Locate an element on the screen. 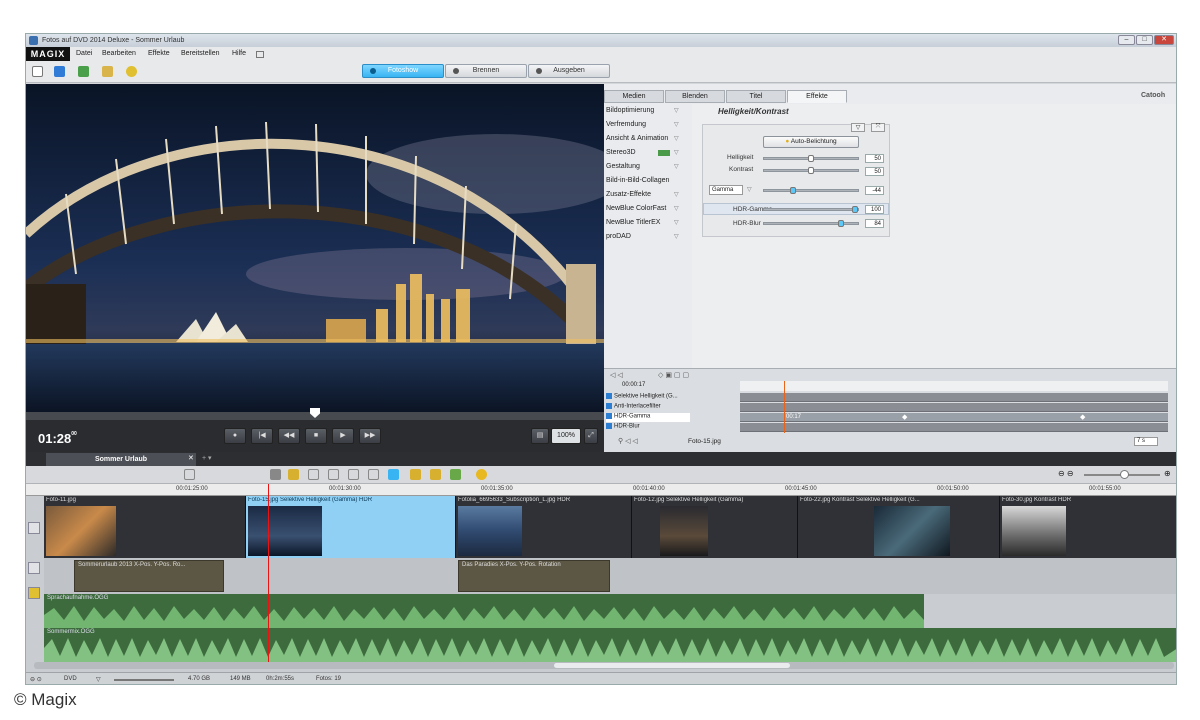 This screenshot has height=720, width=1200. hdr-gamma-value: 100 is located at coordinates (874, 209).